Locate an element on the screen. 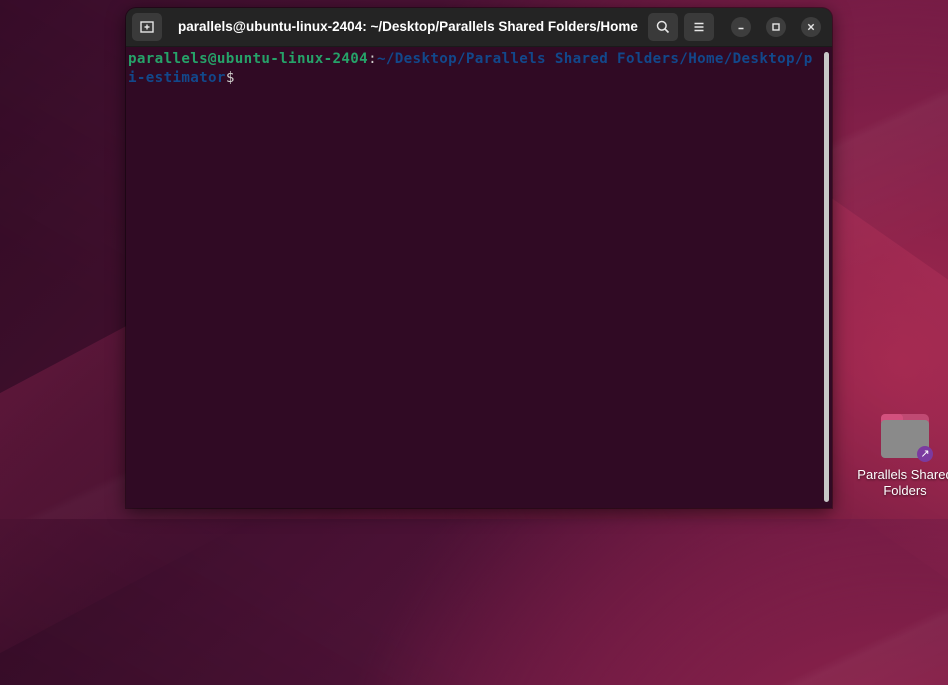 The image size is (948, 685). new-tab-button is located at coordinates (147, 27).